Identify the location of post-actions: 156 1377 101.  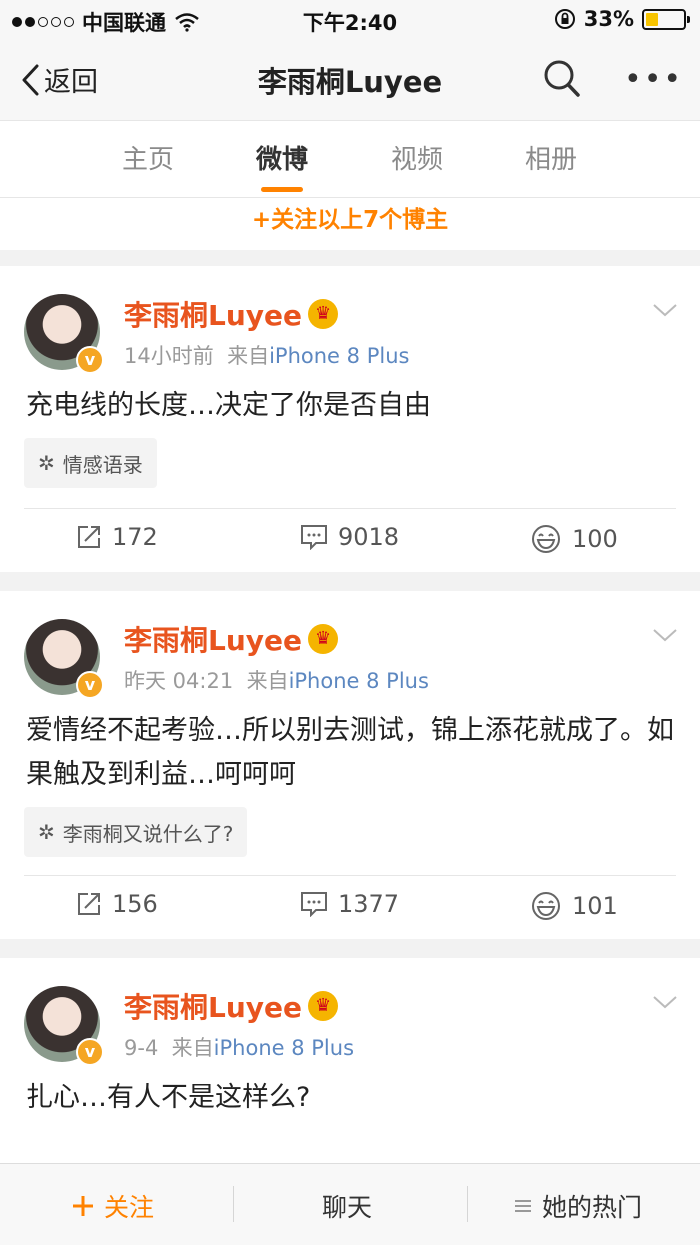
(350, 906).